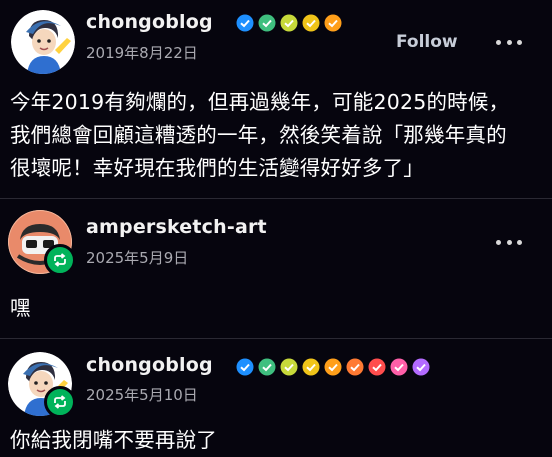  What do you see at coordinates (43, 42) in the screenshot?
I see `avatar-chongoblog` at bounding box center [43, 42].